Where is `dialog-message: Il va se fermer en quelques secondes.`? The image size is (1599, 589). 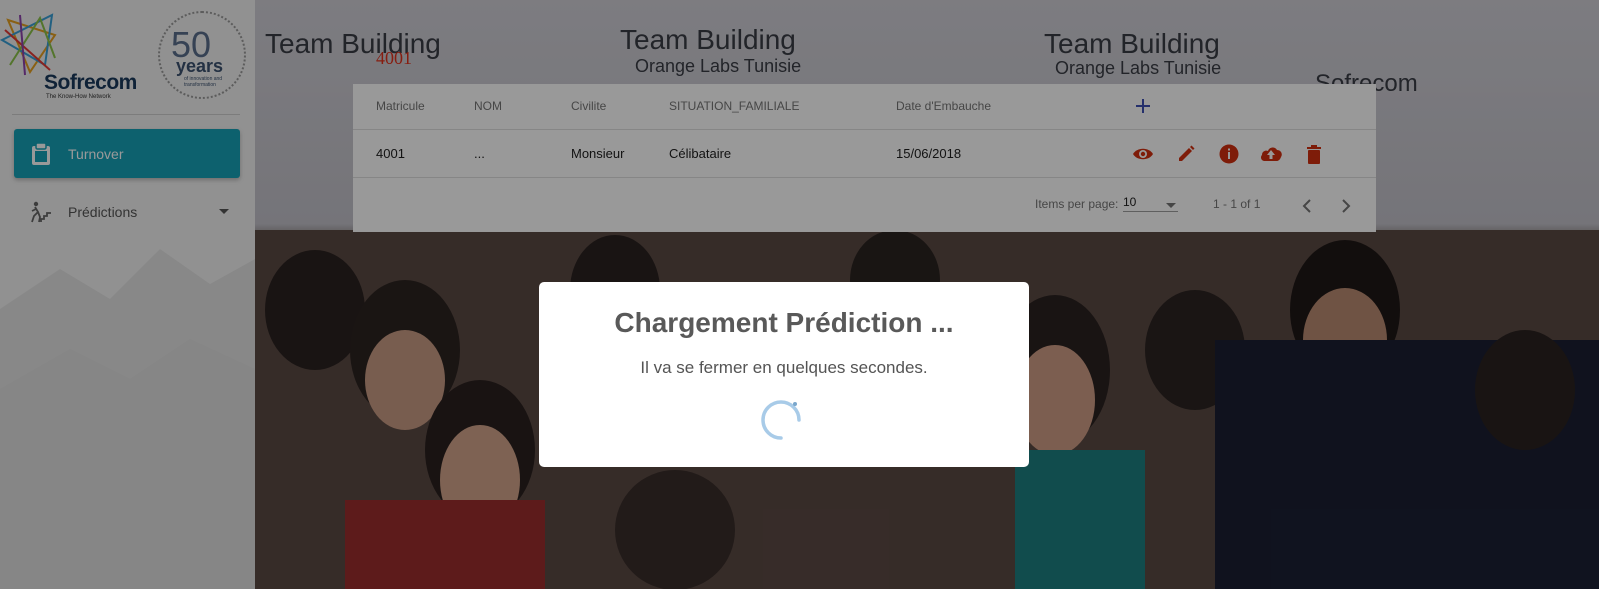 dialog-message: Il va se fermer en quelques secondes. is located at coordinates (784, 367).